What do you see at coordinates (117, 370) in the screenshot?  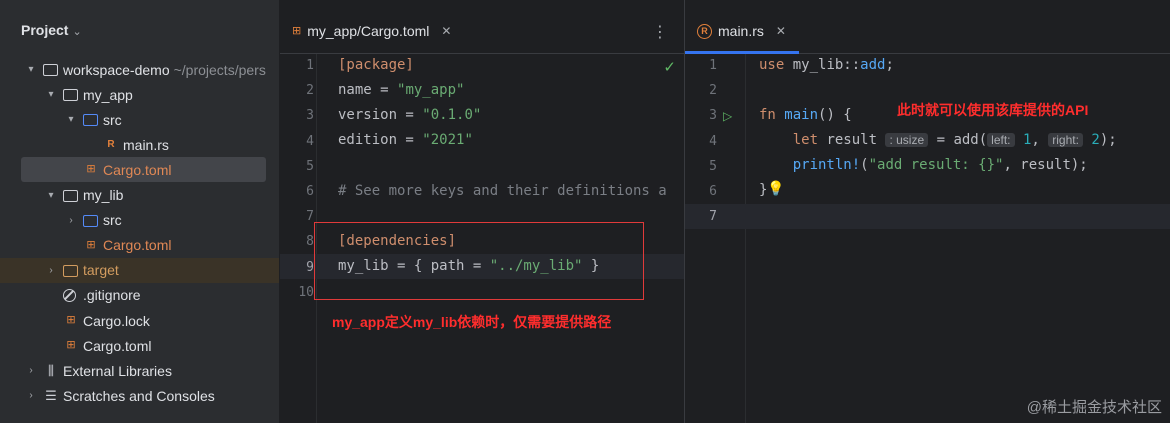 I see `tree-item-label: External Libraries` at bounding box center [117, 370].